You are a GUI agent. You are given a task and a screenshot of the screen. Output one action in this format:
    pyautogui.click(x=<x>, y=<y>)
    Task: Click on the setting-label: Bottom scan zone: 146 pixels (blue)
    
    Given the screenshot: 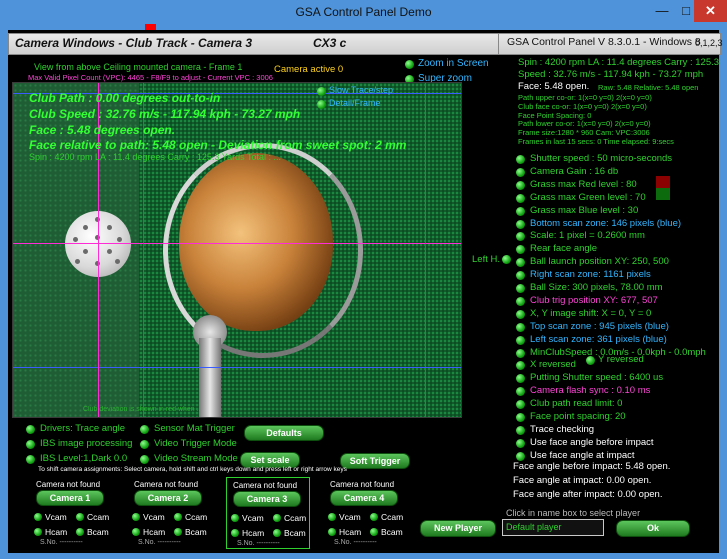 What is the action you would take?
    pyautogui.click(x=605, y=223)
    